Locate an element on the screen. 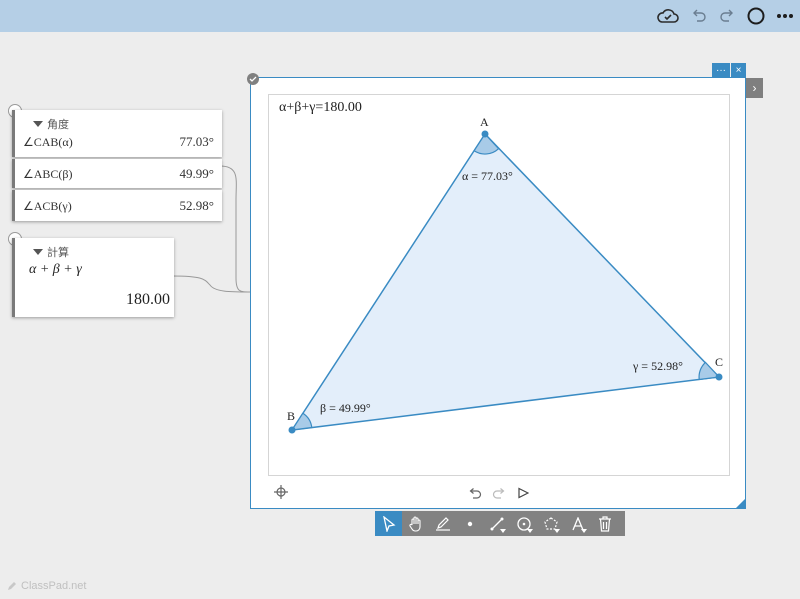  point-c is located at coordinates (719, 377).